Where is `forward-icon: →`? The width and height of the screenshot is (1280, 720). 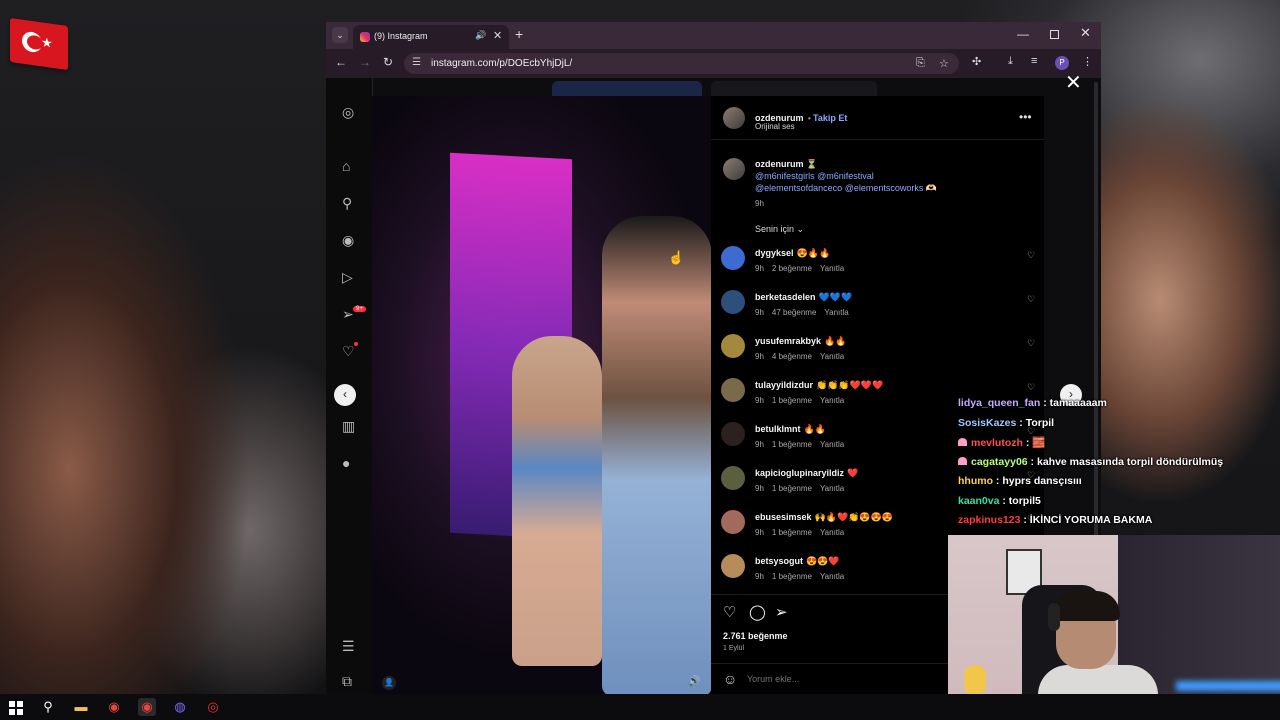
forward-icon: → is located at coordinates (365, 62).